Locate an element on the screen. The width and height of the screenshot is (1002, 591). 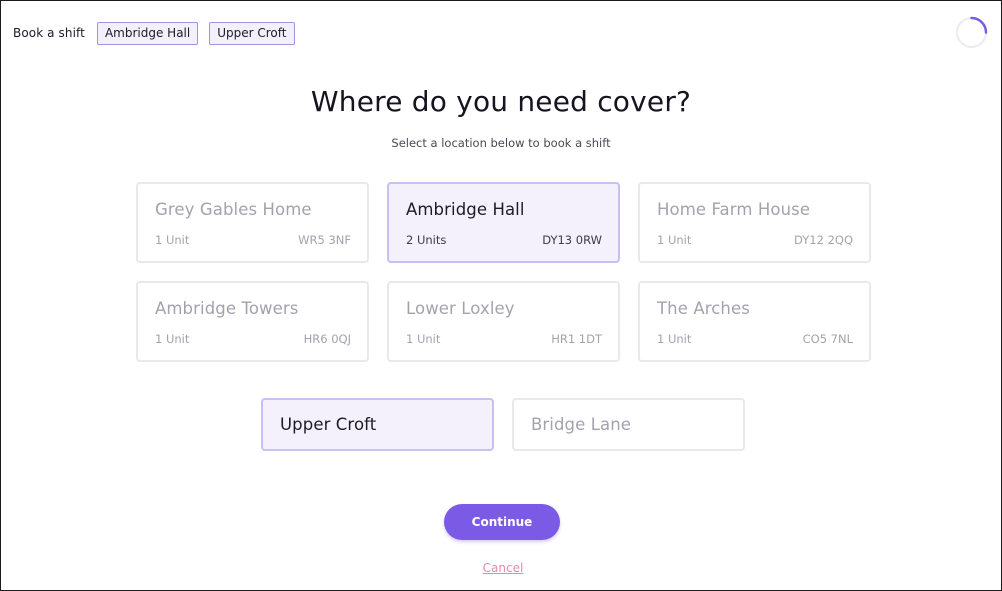
location-units: 2 Units is located at coordinates (426, 240).